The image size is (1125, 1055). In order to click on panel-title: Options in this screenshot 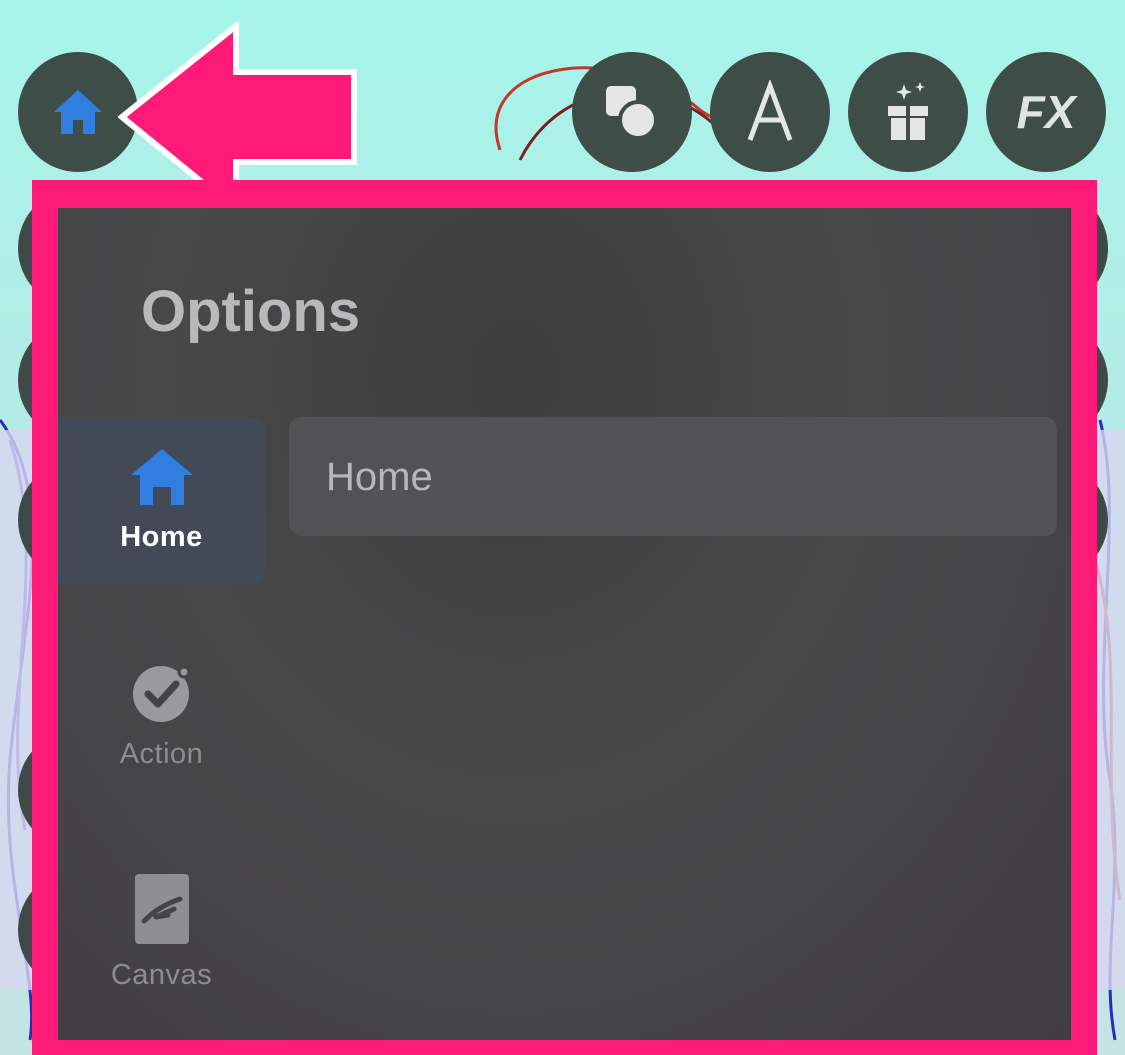, I will do `click(251, 311)`.